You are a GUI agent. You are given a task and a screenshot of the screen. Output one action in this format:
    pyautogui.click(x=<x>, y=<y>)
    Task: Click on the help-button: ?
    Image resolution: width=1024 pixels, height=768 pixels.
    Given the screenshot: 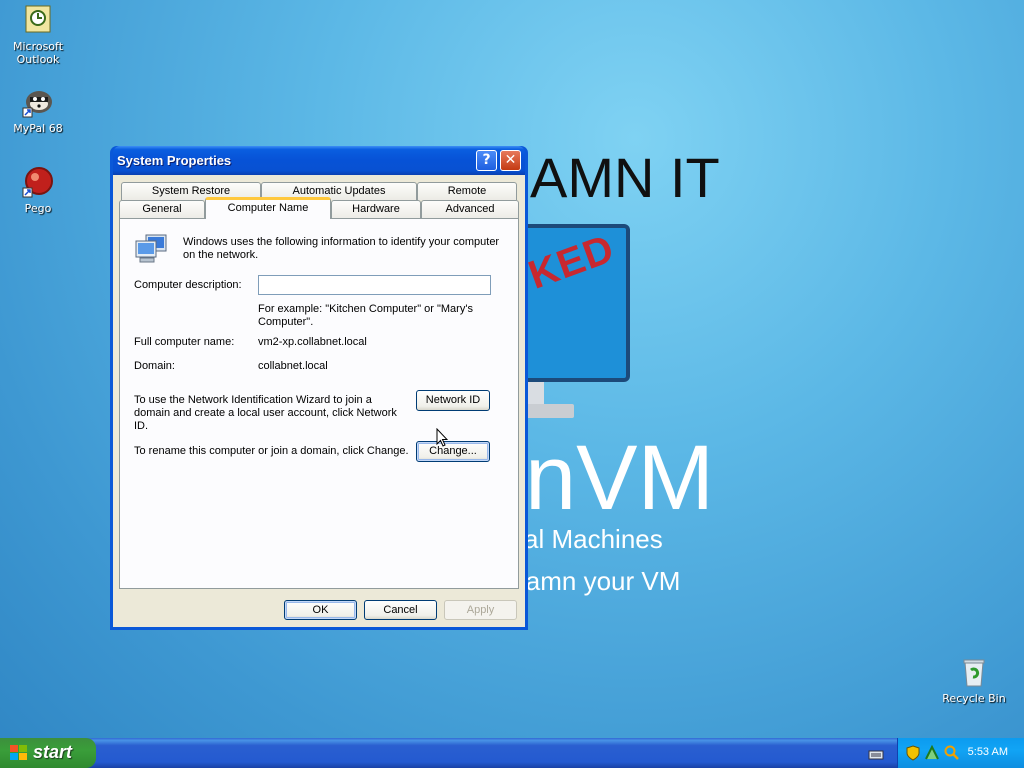 What is the action you would take?
    pyautogui.click(x=486, y=160)
    